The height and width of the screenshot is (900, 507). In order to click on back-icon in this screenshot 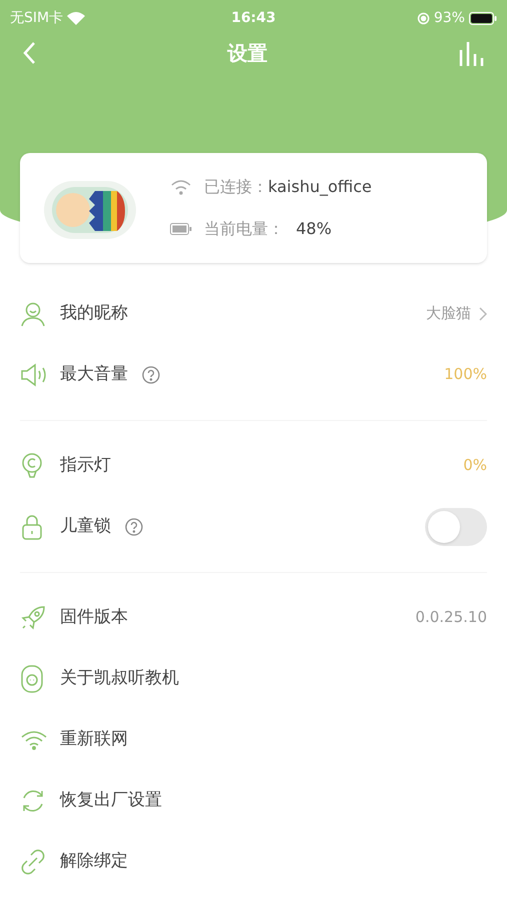, I will do `click(29, 53)`.